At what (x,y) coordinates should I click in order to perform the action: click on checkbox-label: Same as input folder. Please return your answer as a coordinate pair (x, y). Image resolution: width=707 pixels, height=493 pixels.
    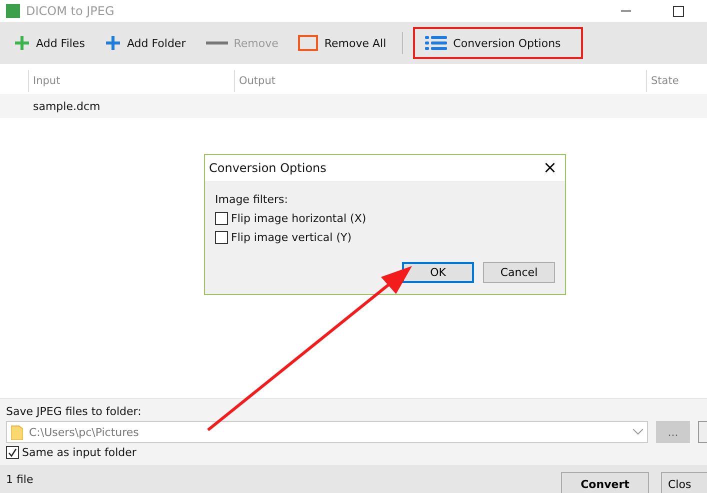
    Looking at the image, I should click on (79, 452).